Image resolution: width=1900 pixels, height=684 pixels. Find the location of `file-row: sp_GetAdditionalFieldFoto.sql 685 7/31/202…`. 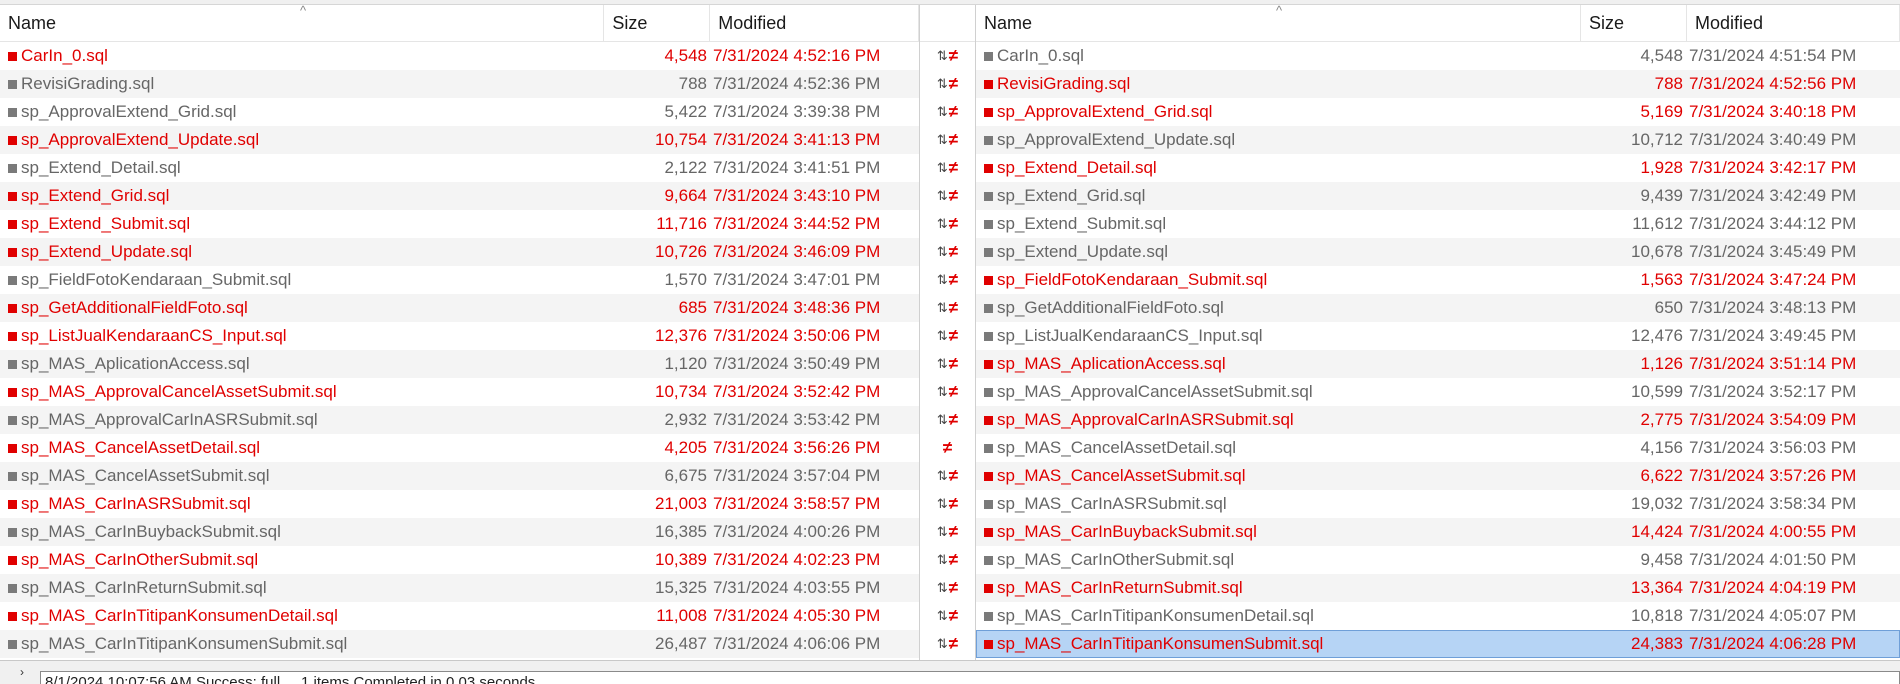

file-row: sp_GetAdditionalFieldFoto.sql 685 7/31/202… is located at coordinates (459, 308).